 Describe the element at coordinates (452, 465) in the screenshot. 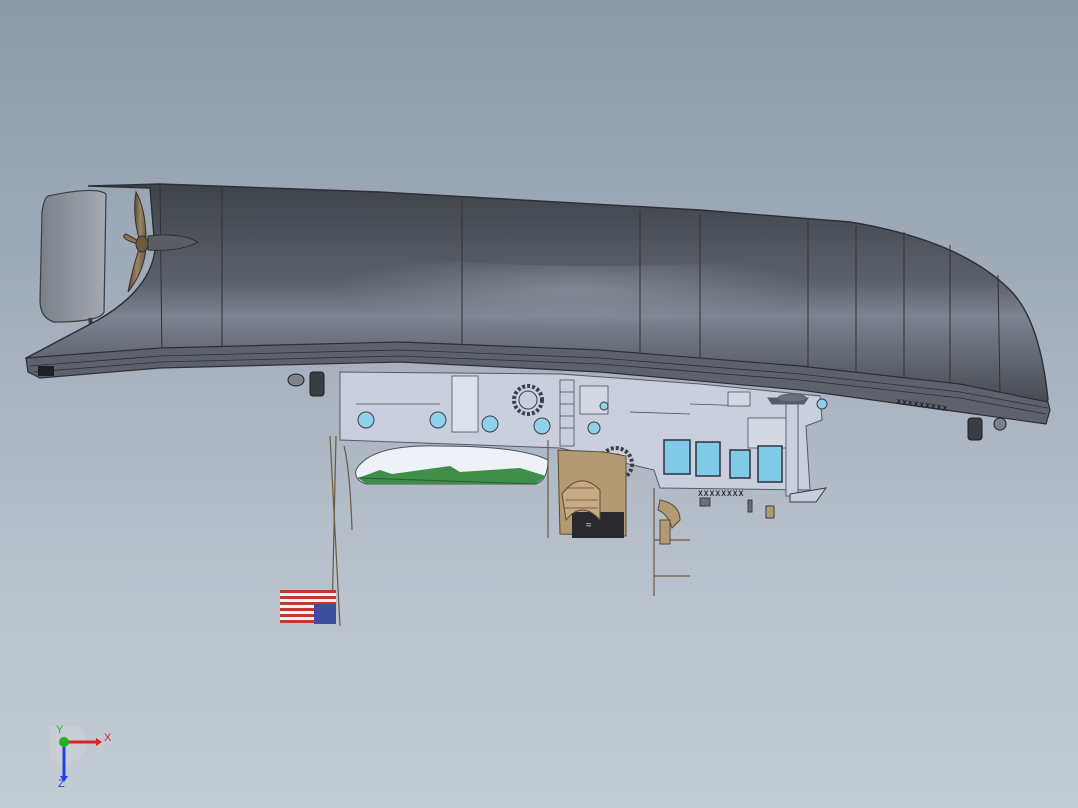

I see `lifeboat` at that location.